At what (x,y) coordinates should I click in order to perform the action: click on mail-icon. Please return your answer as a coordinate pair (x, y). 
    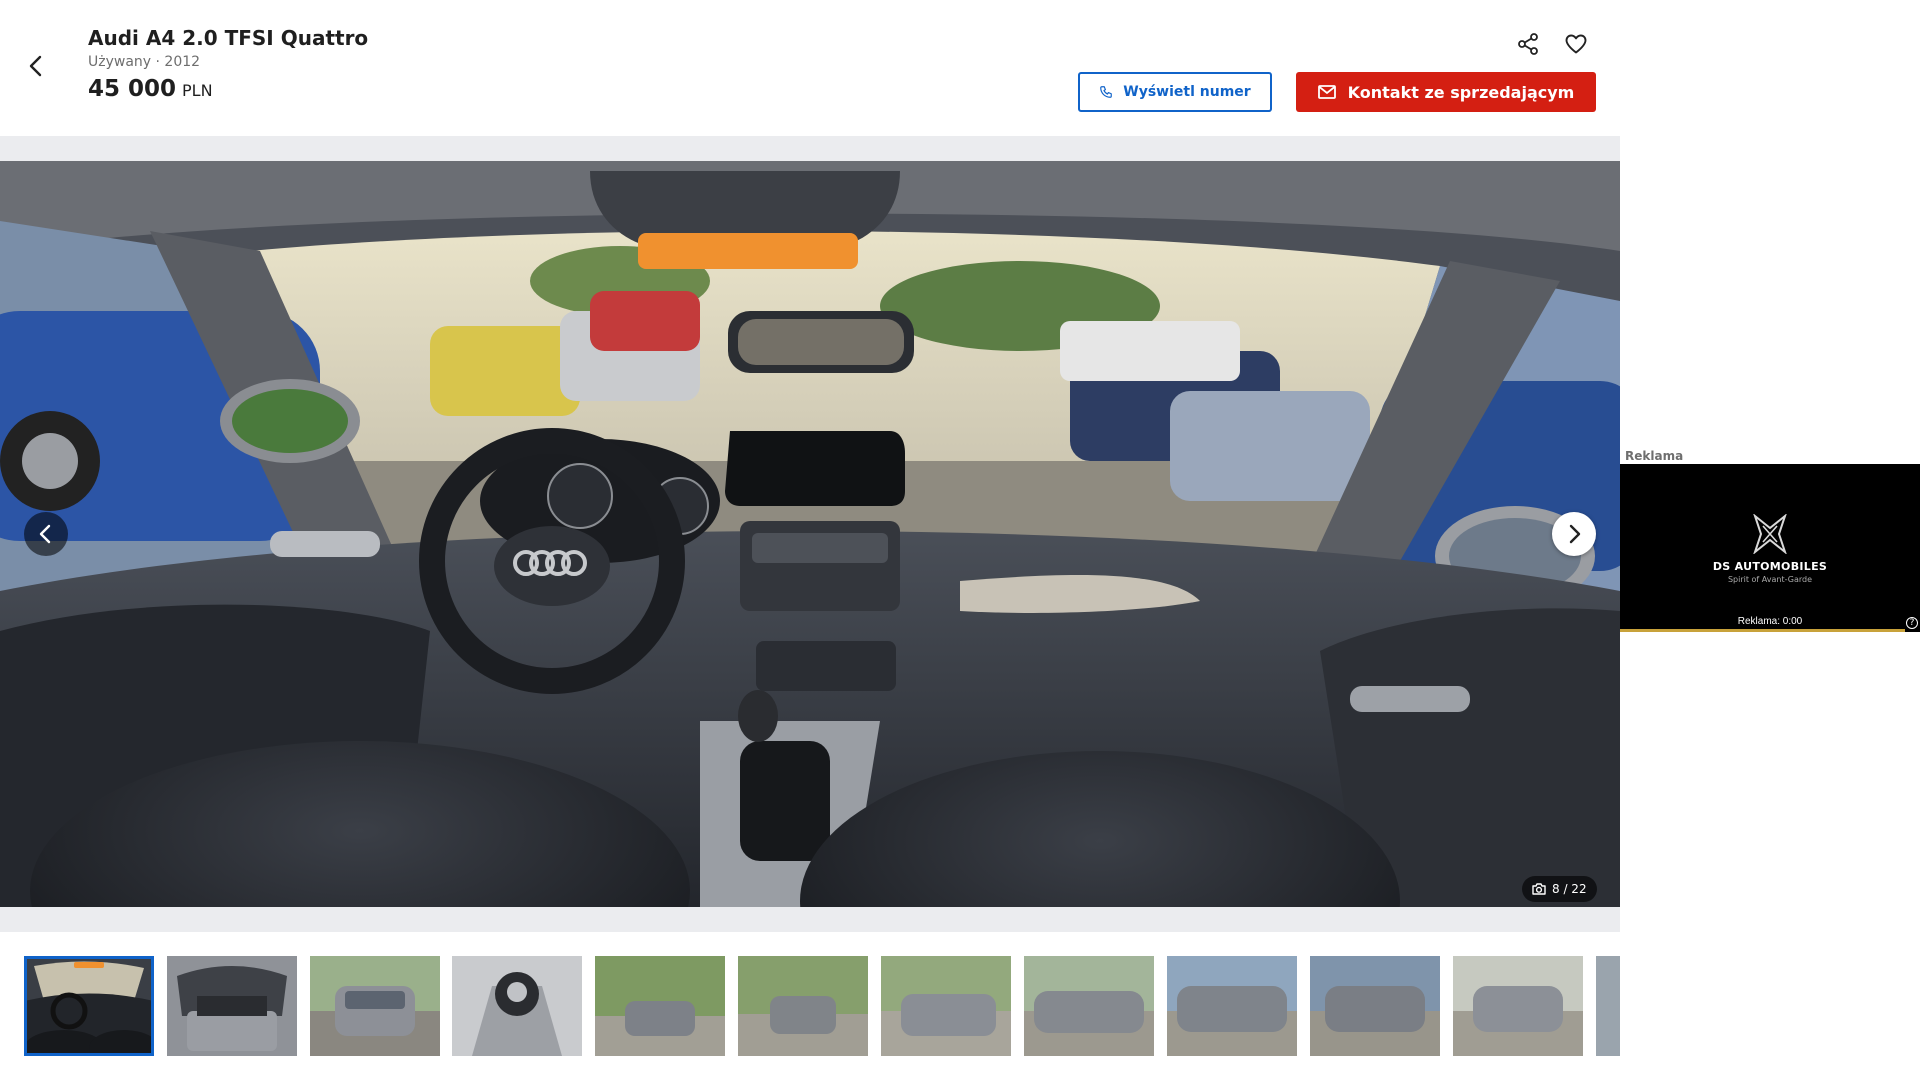
    Looking at the image, I should click on (1326, 92).